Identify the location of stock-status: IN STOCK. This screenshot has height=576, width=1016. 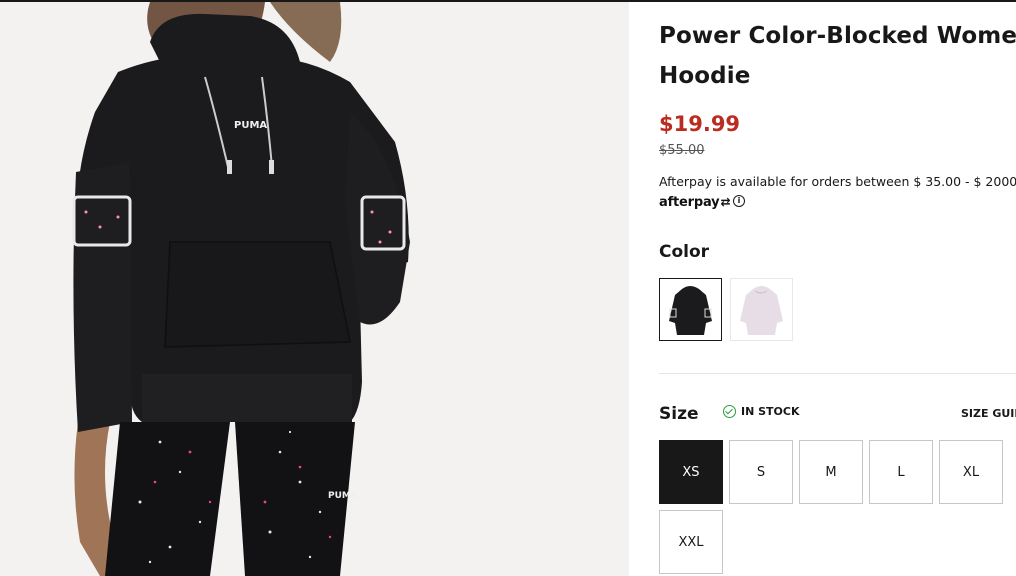
(761, 411).